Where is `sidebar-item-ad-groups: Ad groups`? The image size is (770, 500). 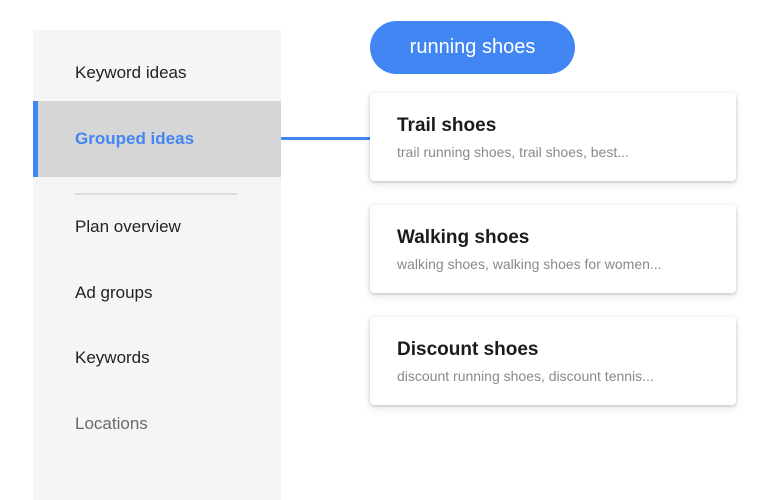
sidebar-item-ad-groups: Ad groups is located at coordinates (157, 293).